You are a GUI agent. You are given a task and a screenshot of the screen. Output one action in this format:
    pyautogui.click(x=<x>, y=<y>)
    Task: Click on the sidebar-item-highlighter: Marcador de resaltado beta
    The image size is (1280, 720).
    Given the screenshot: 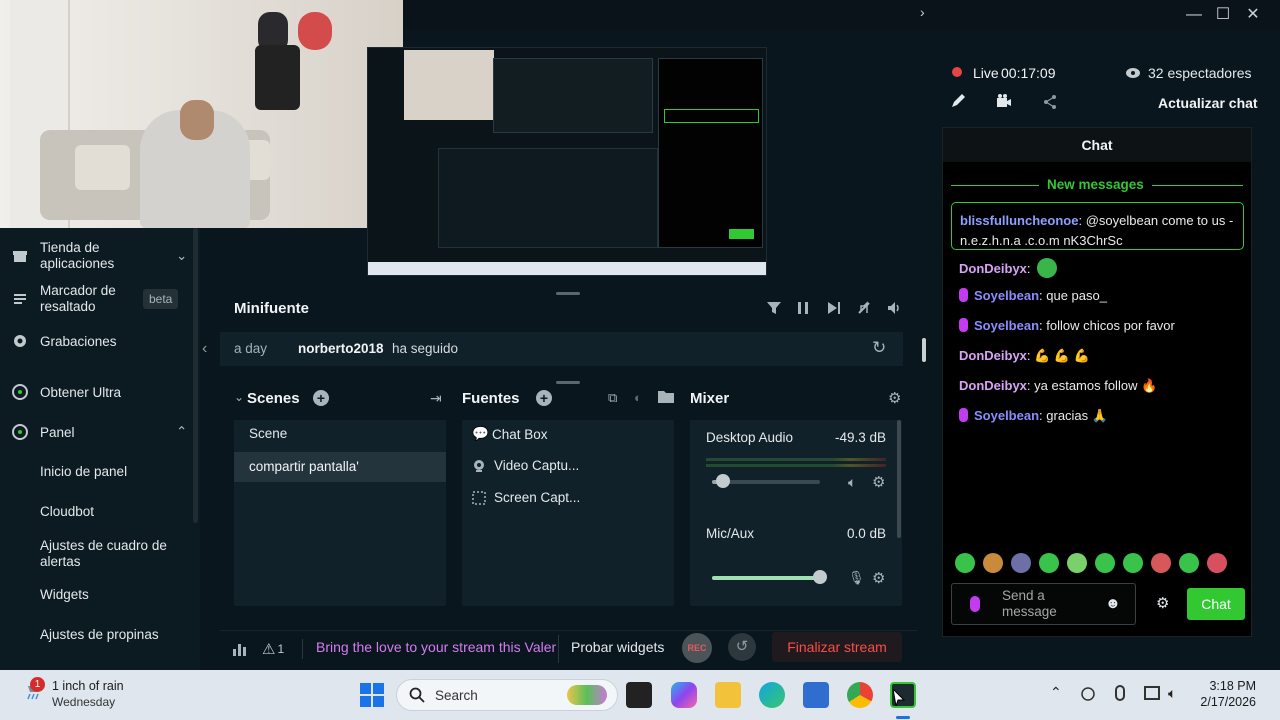 What is the action you would take?
    pyautogui.click(x=97, y=299)
    